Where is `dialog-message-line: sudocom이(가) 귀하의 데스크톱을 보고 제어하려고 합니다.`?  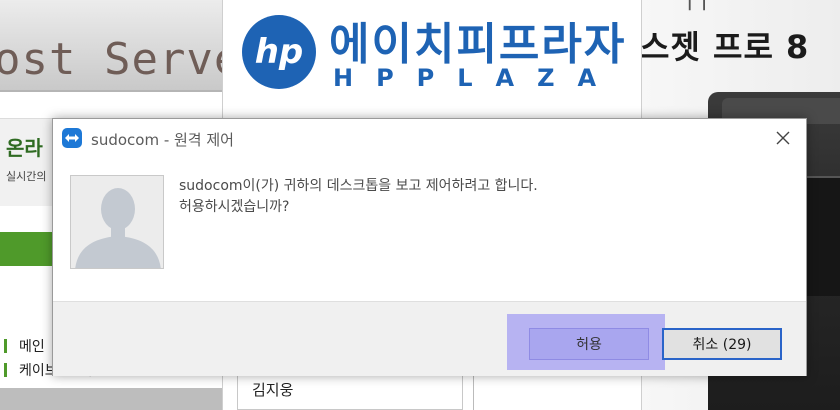
dialog-message-line: sudocom이(가) 귀하의 데스크톱을 보고 제어하려고 합니다. is located at coordinates (358, 186).